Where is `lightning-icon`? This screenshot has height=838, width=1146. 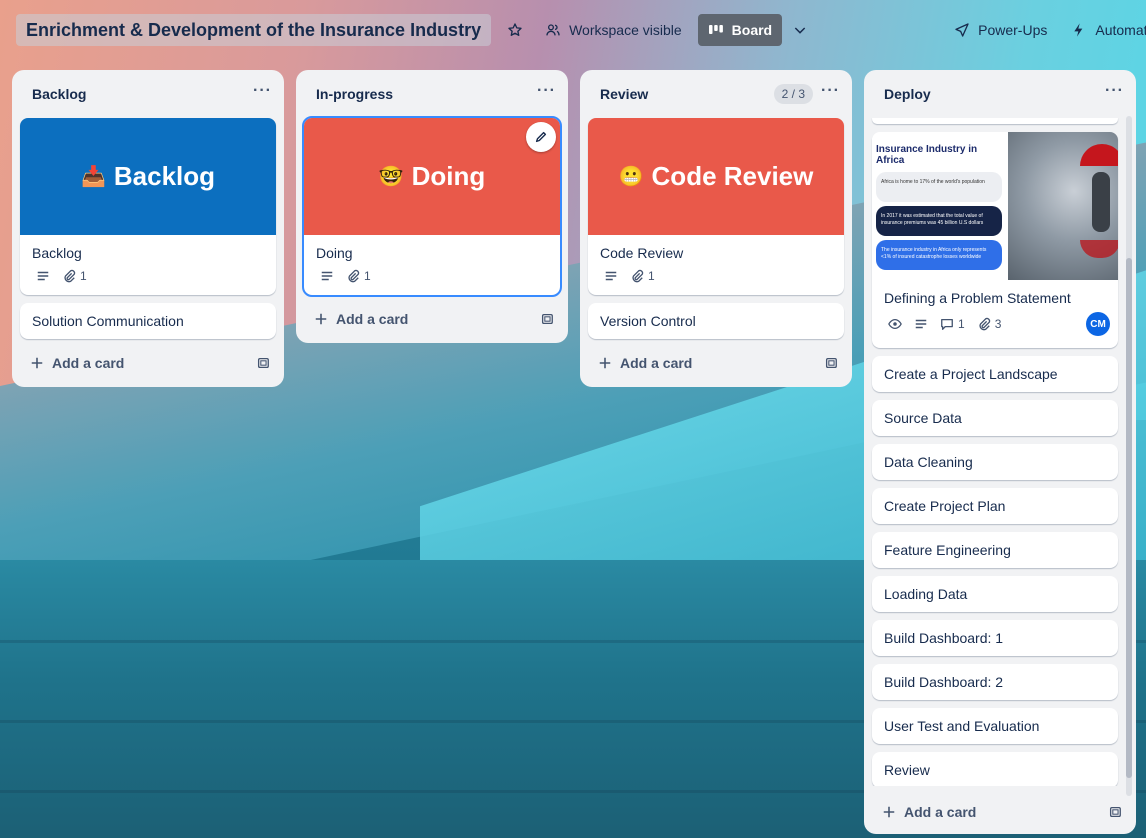
lightning-icon is located at coordinates (1078, 30).